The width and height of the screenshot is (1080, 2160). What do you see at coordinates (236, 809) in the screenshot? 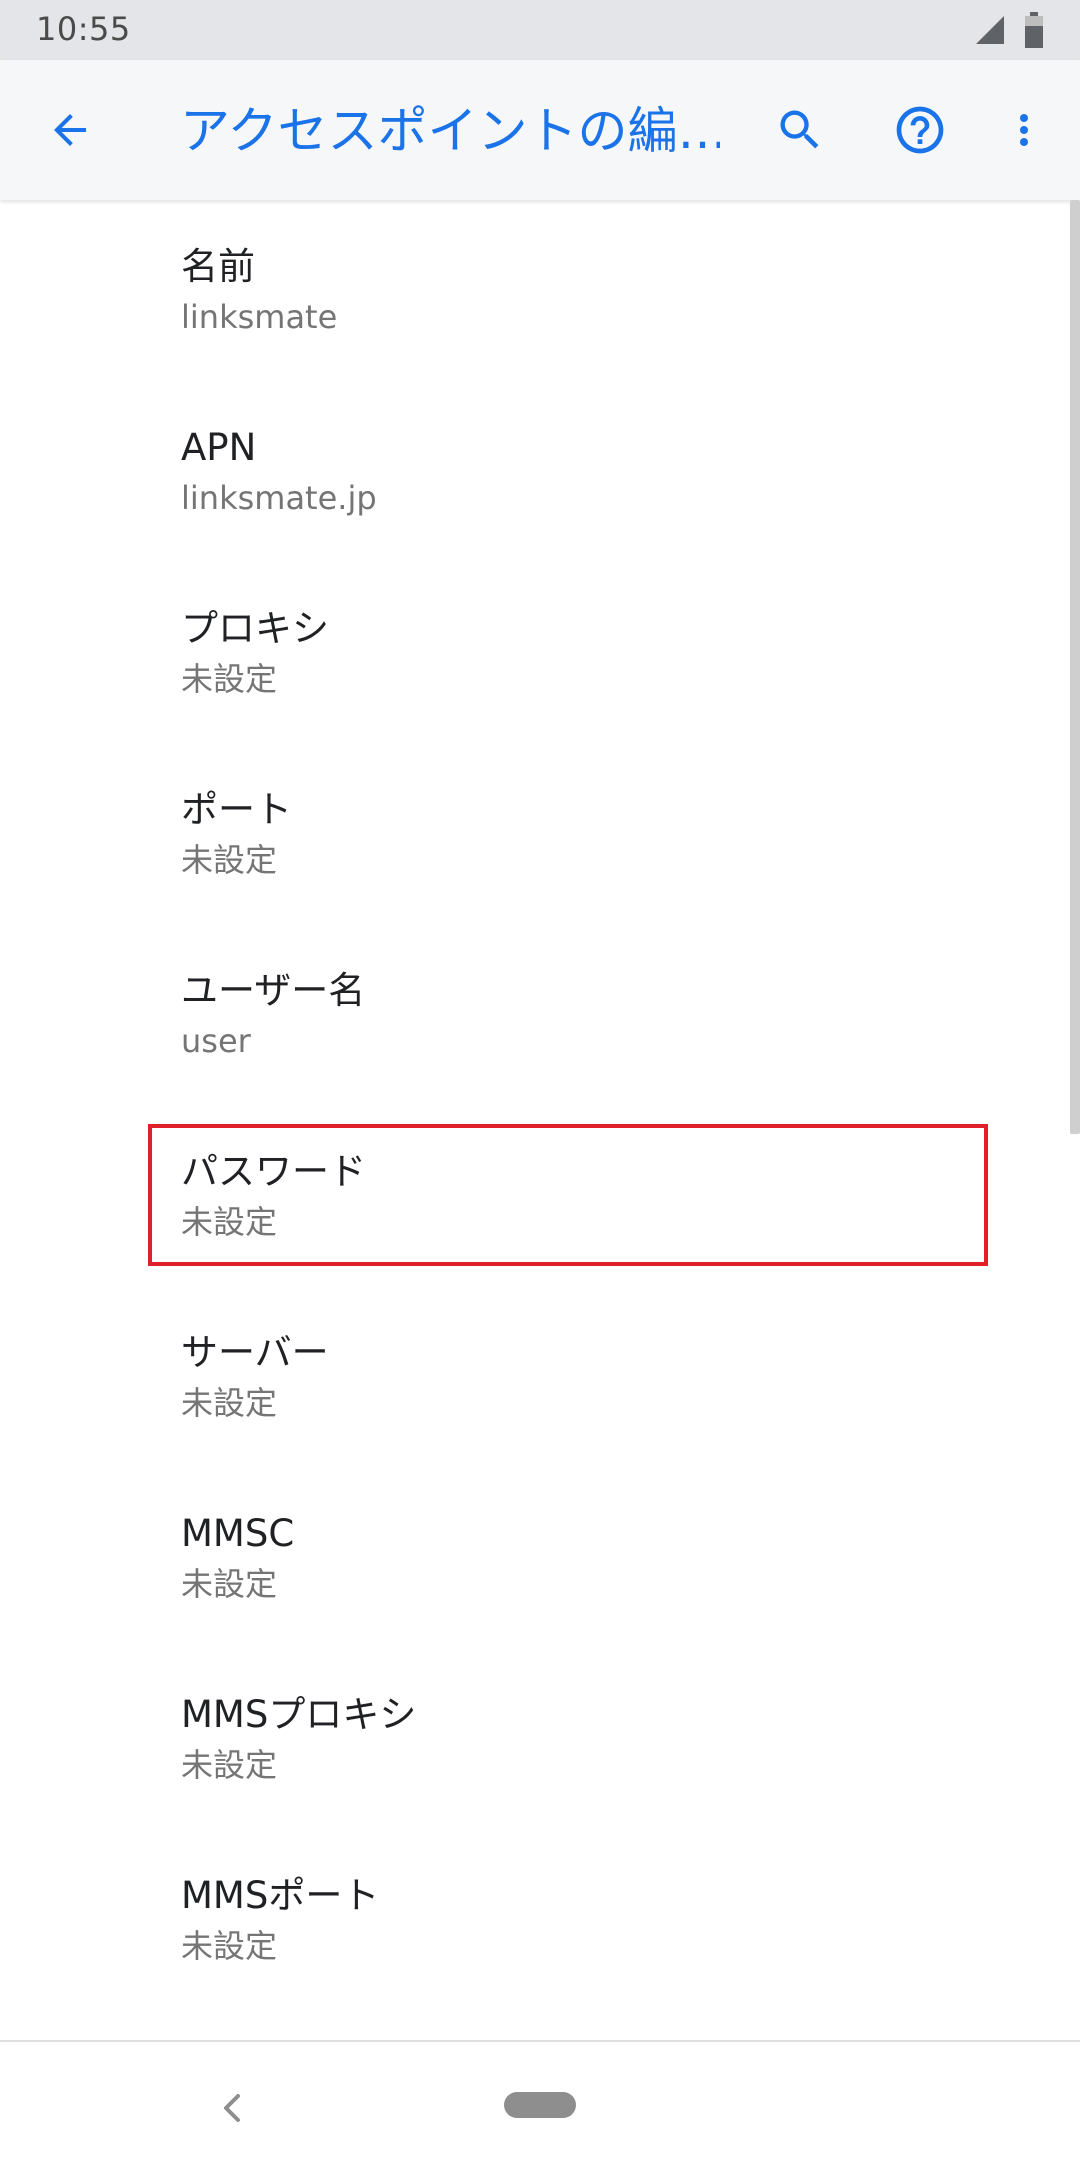
I see `setting-title: ポート` at bounding box center [236, 809].